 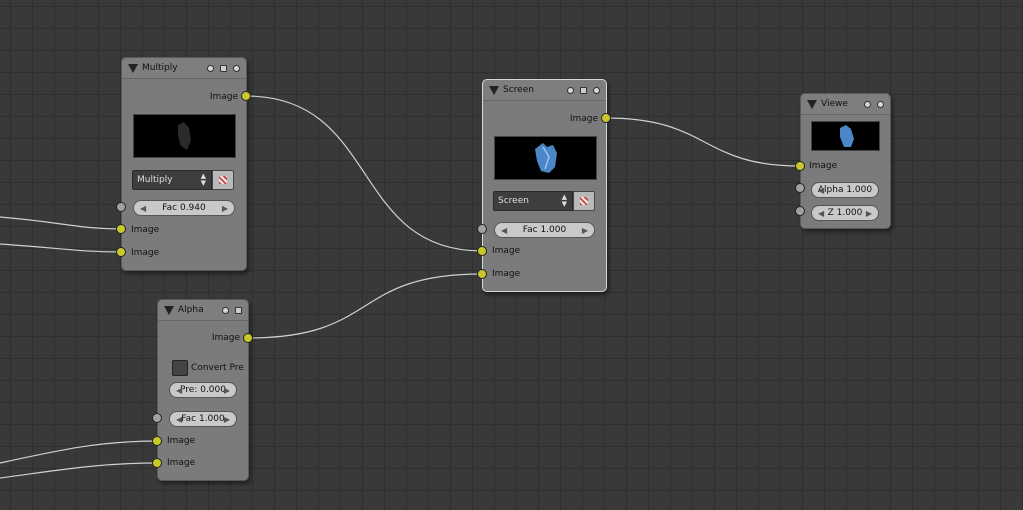 What do you see at coordinates (834, 104) in the screenshot?
I see `node-title: Viewe` at bounding box center [834, 104].